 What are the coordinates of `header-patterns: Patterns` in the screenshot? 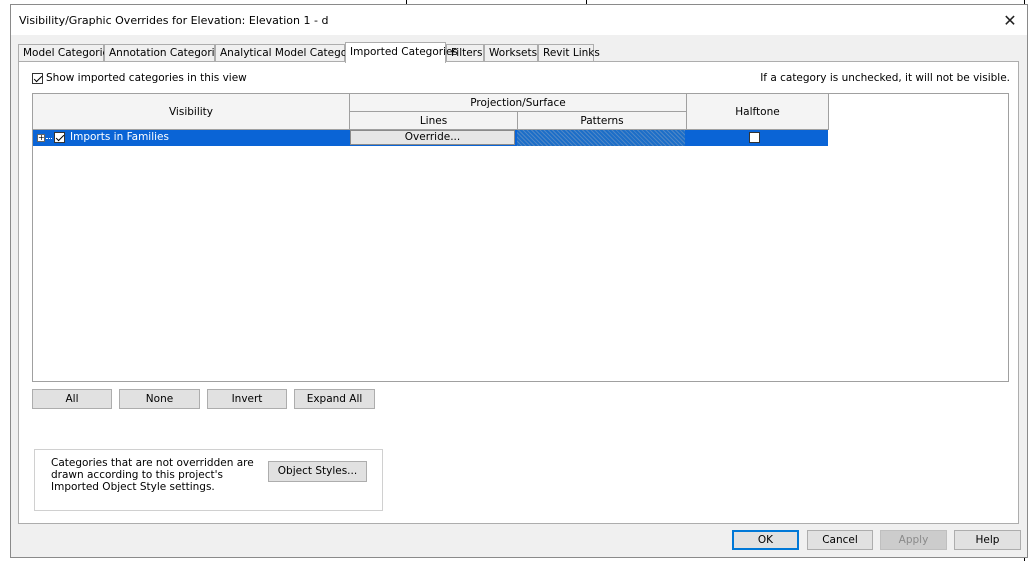 It's located at (602, 121).